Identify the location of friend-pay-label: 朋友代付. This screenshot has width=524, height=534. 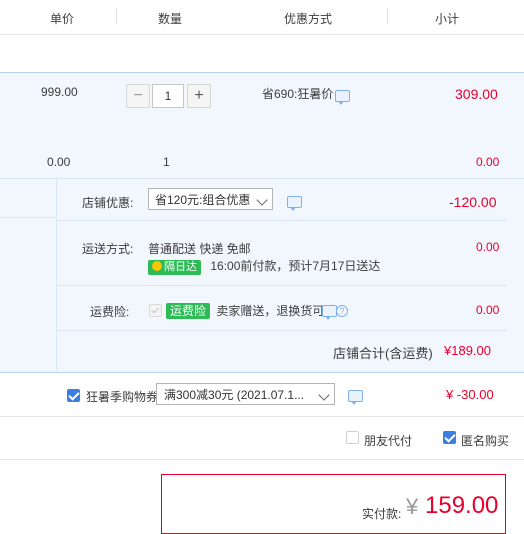
(388, 441).